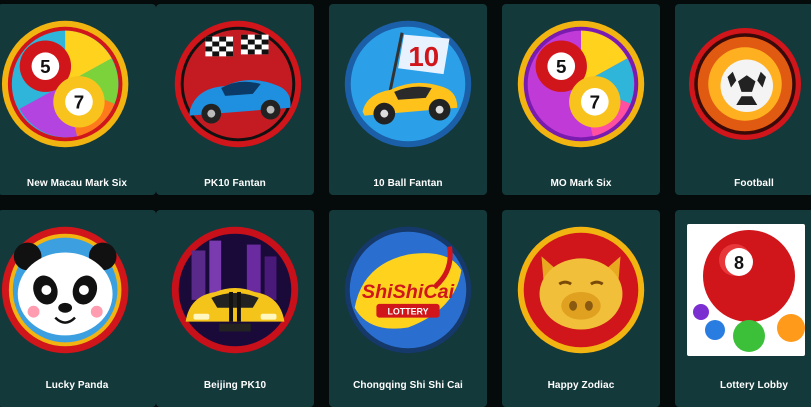 This screenshot has height=407, width=811. What do you see at coordinates (408, 183) in the screenshot?
I see `game-label: 10 Ball Fantan` at bounding box center [408, 183].